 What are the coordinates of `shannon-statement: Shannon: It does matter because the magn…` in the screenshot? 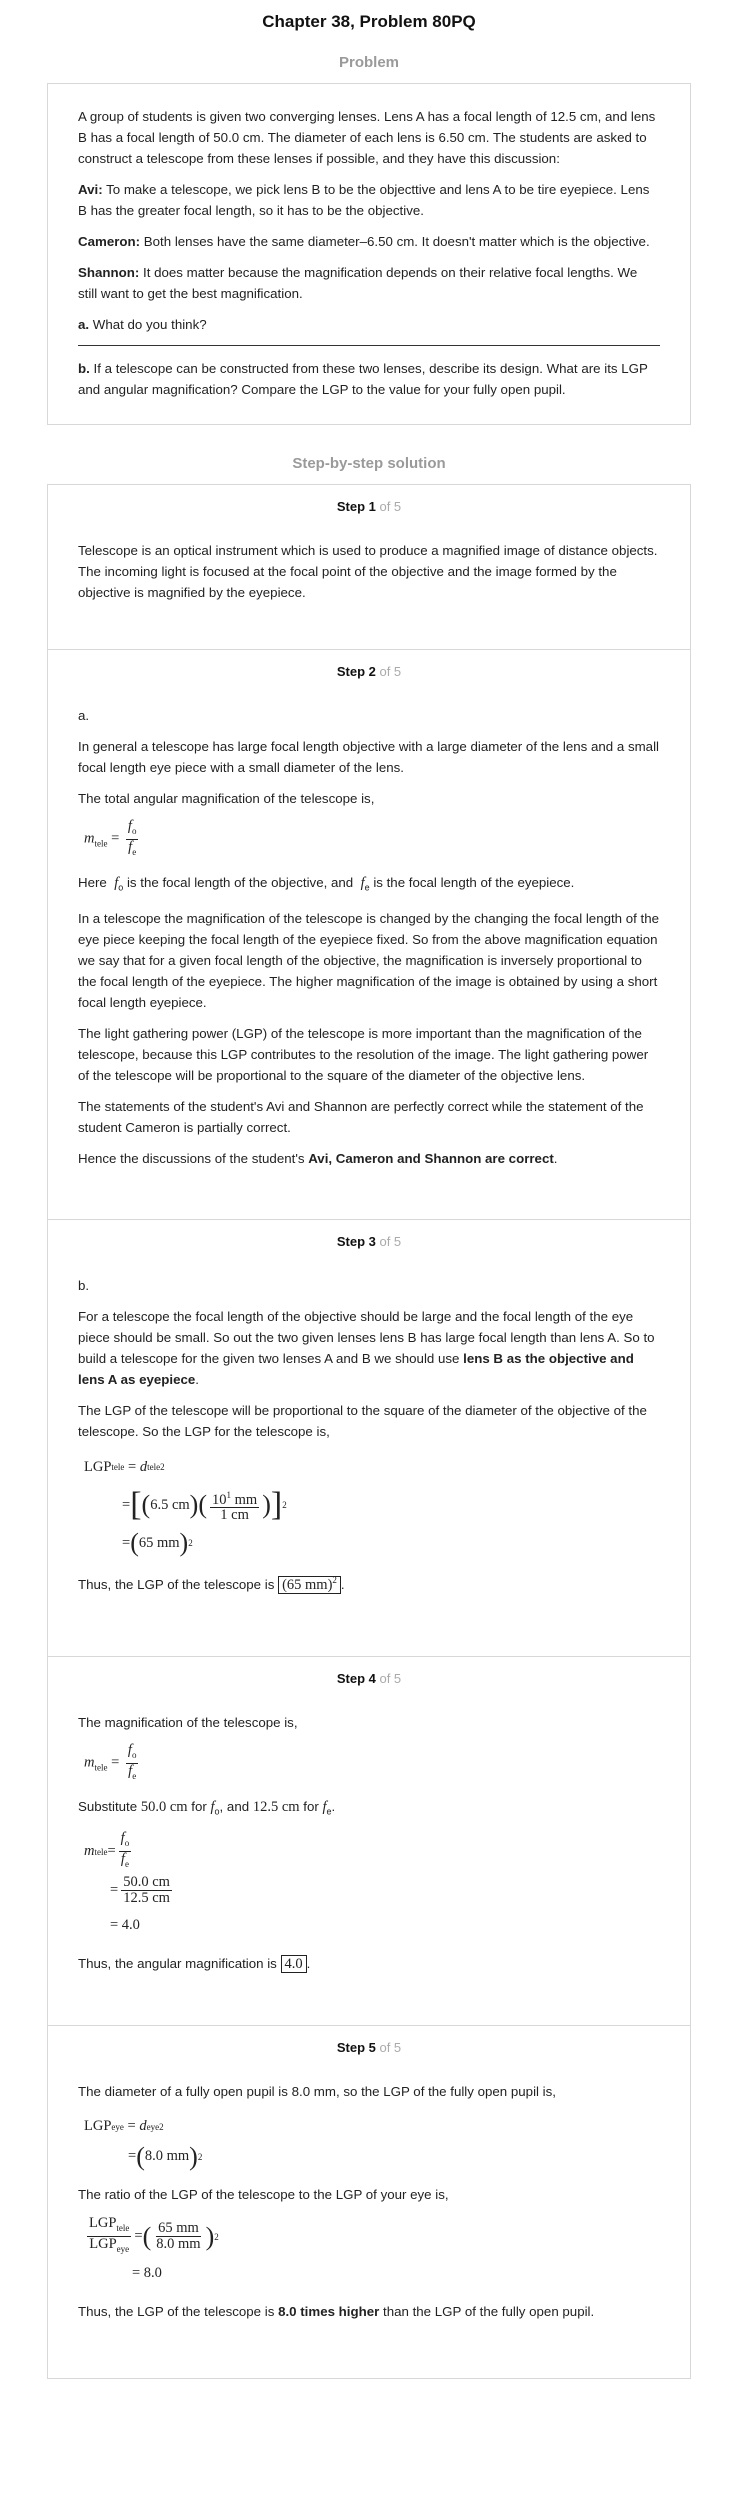 It's located at (358, 283).